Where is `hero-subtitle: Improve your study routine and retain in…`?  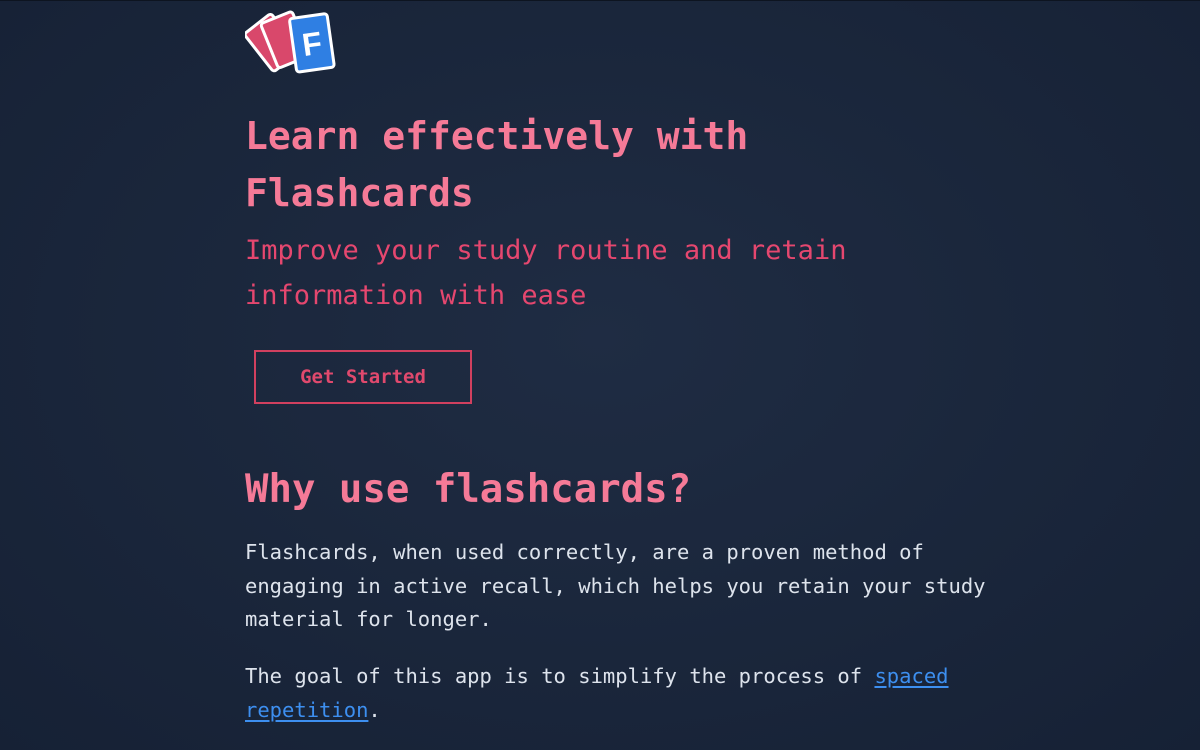 hero-subtitle: Improve your study routine and retain in… is located at coordinates (546, 273).